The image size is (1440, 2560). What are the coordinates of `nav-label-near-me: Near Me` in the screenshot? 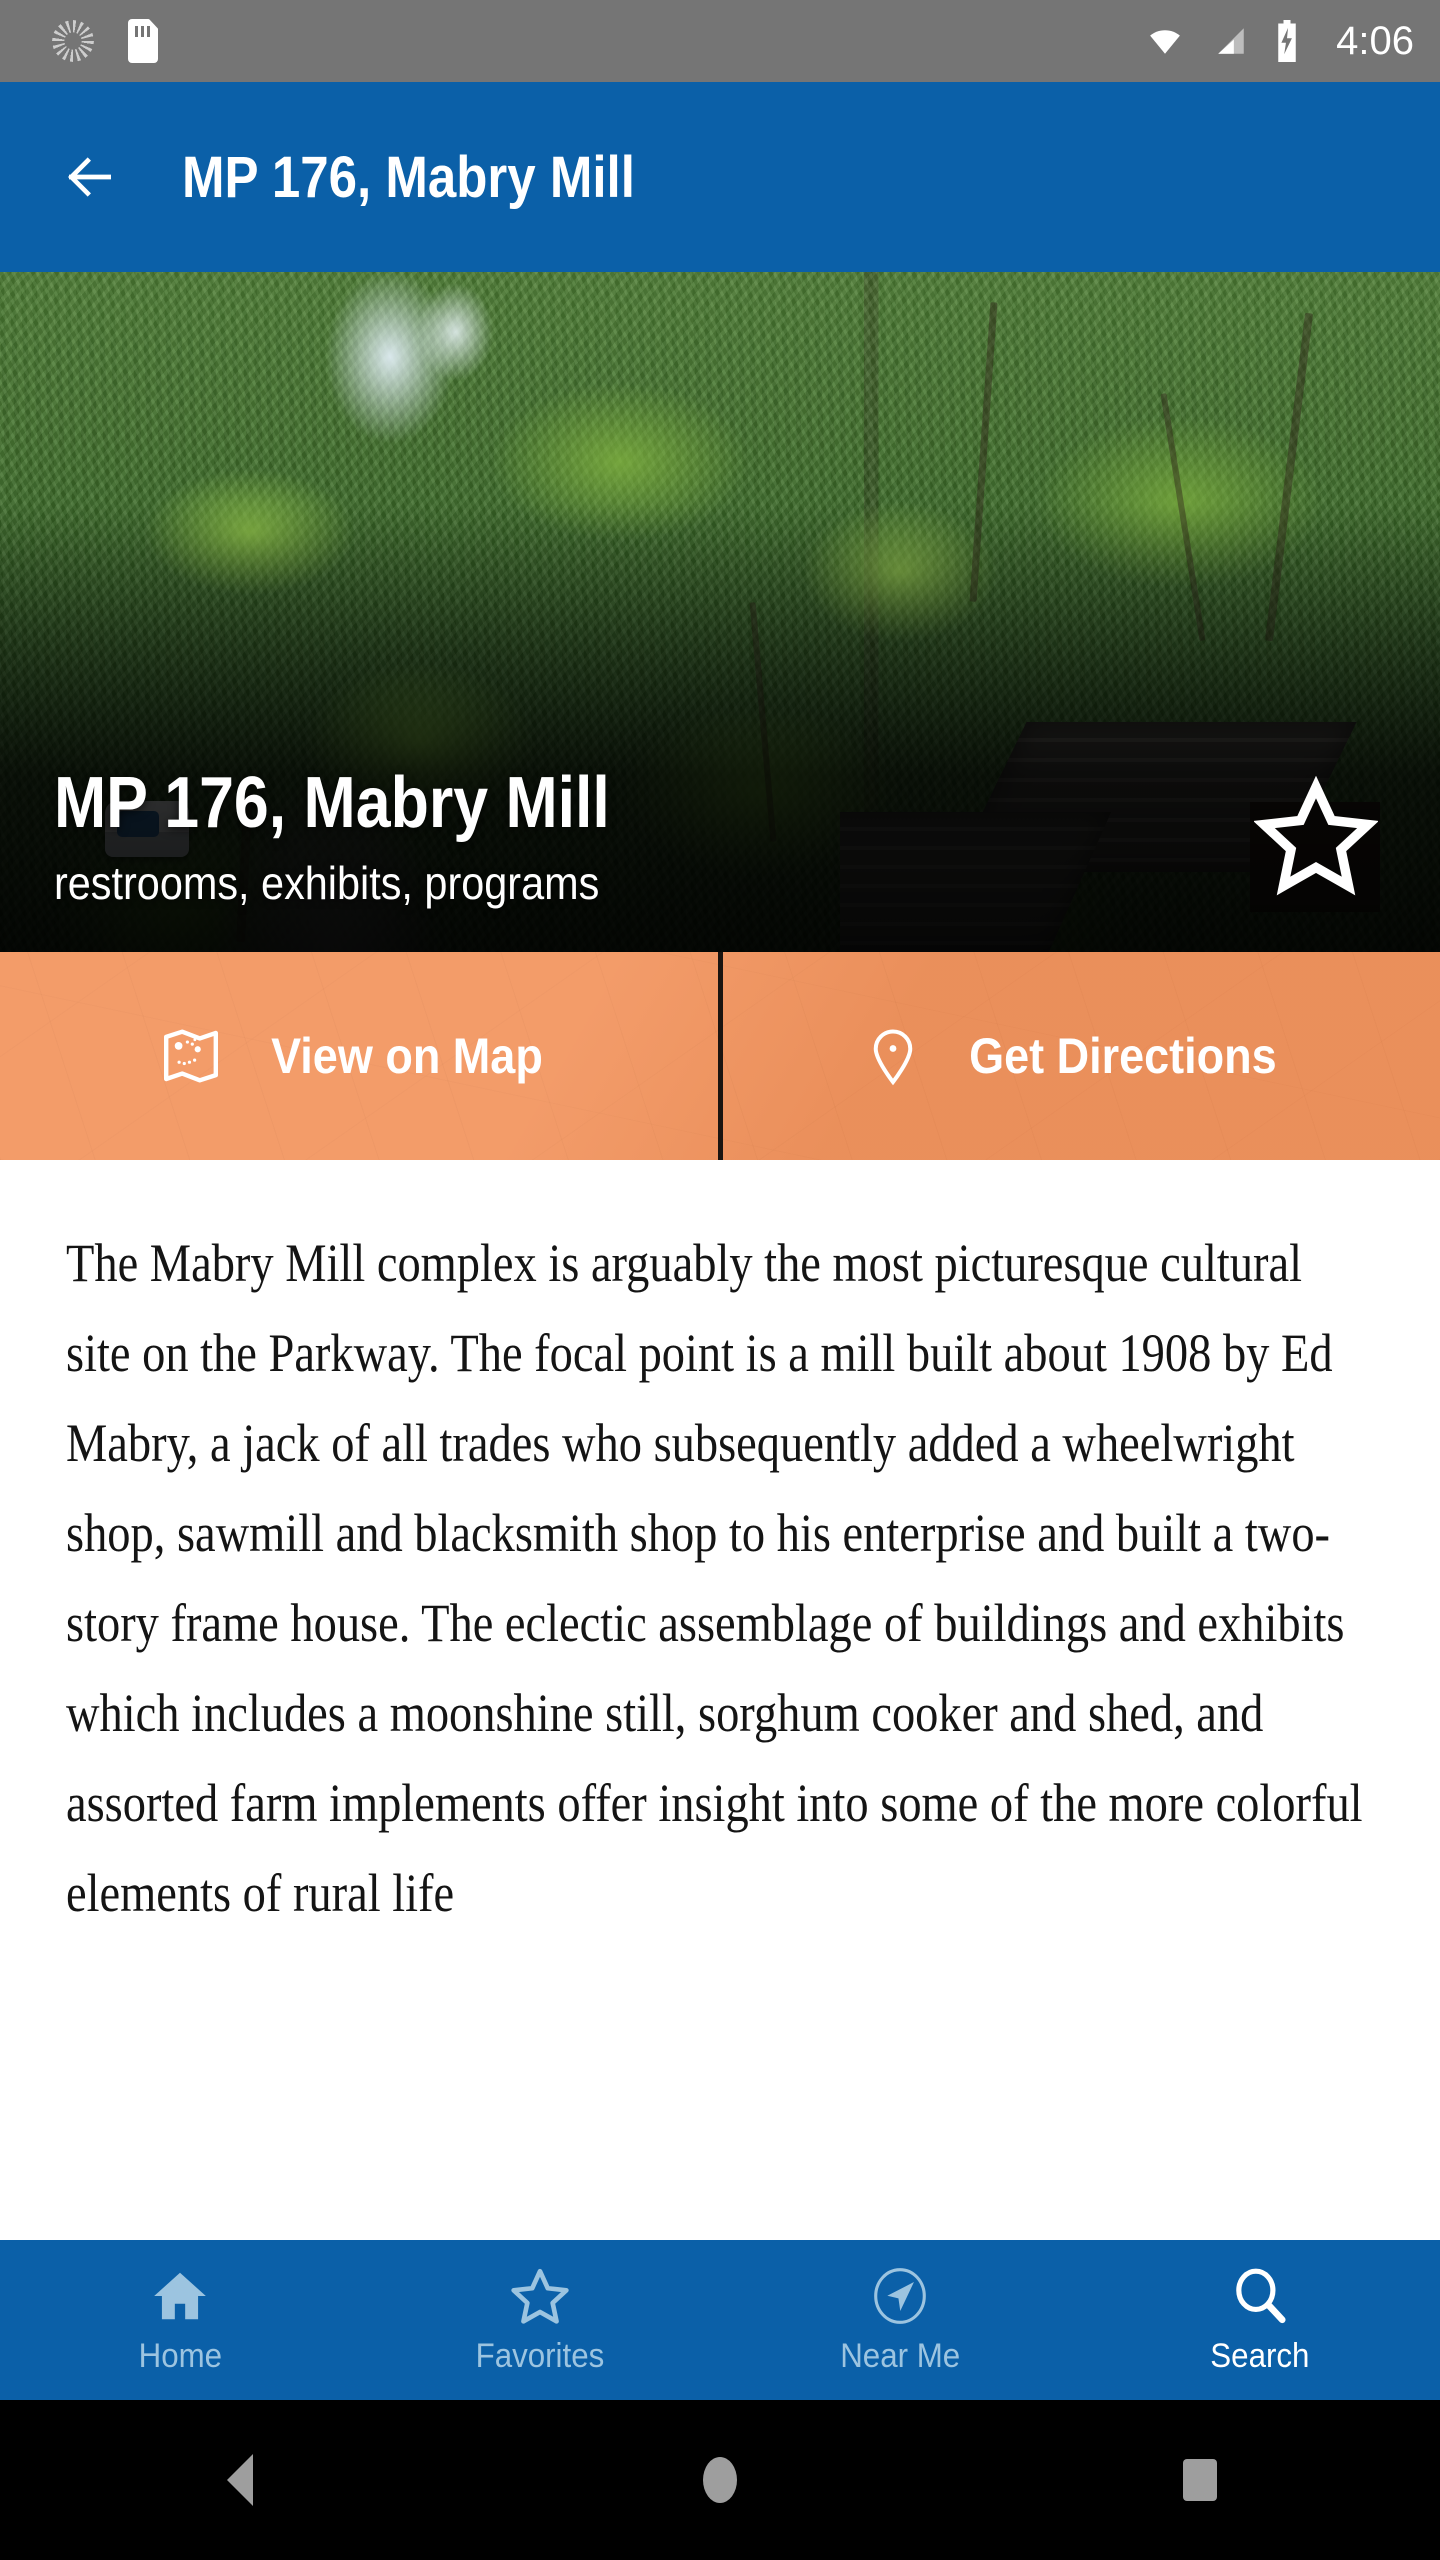 It's located at (900, 2355).